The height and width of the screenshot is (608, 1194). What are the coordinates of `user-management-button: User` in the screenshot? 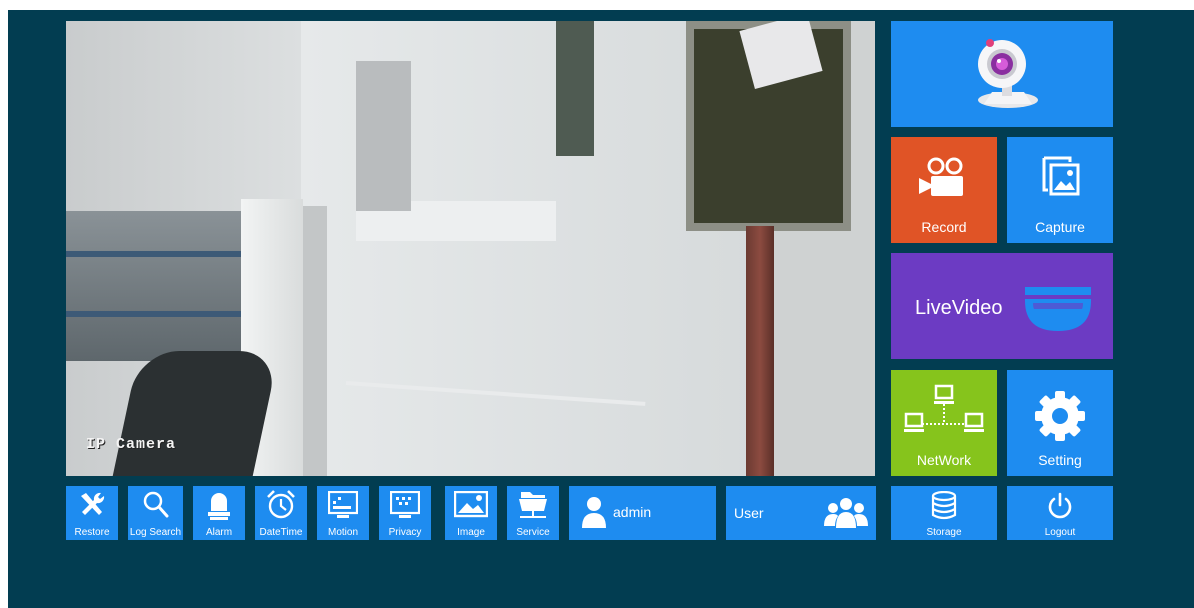 It's located at (801, 513).